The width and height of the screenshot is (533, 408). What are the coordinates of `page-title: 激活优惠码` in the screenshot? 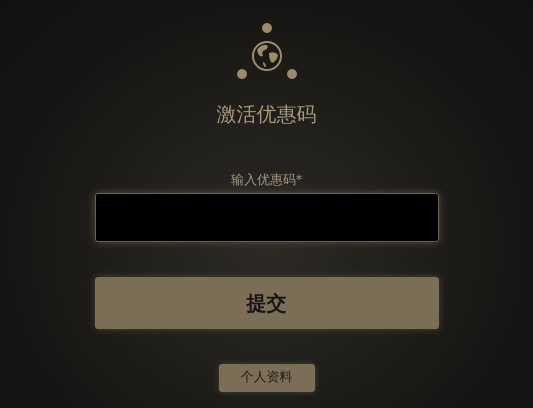 It's located at (266, 114).